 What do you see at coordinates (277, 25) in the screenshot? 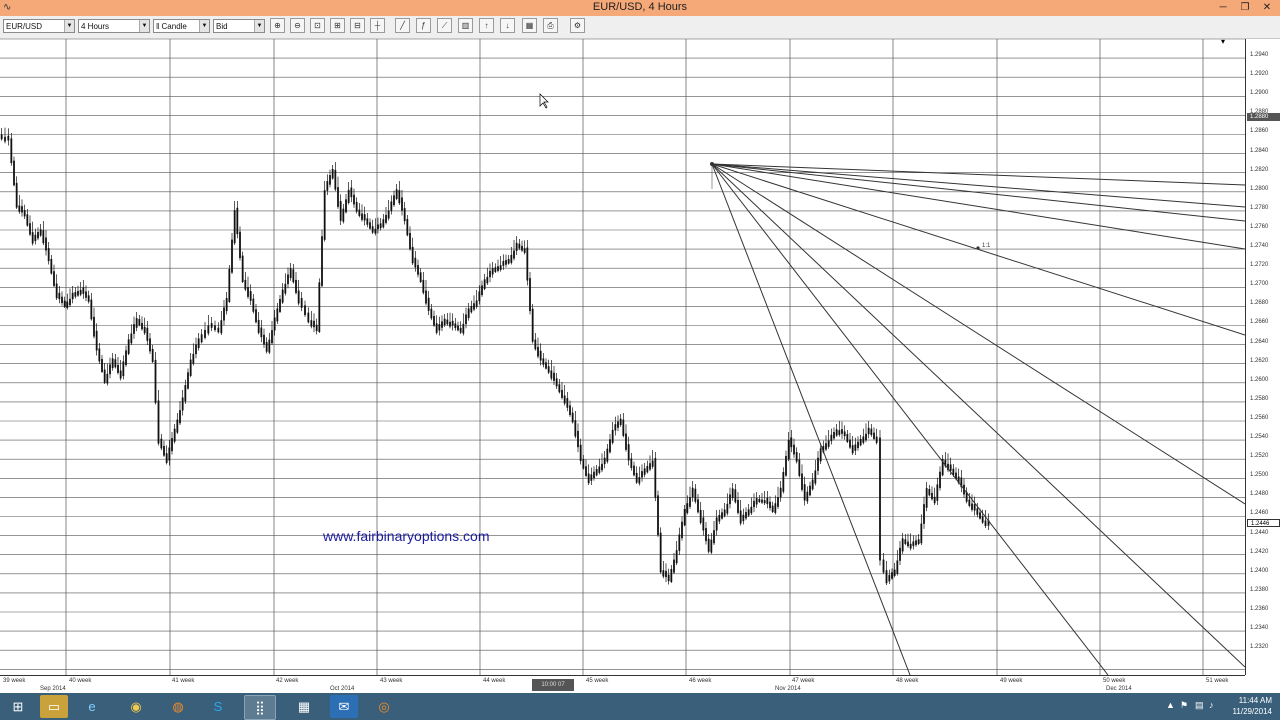
I see `zoom-in-button: ⊕` at bounding box center [277, 25].